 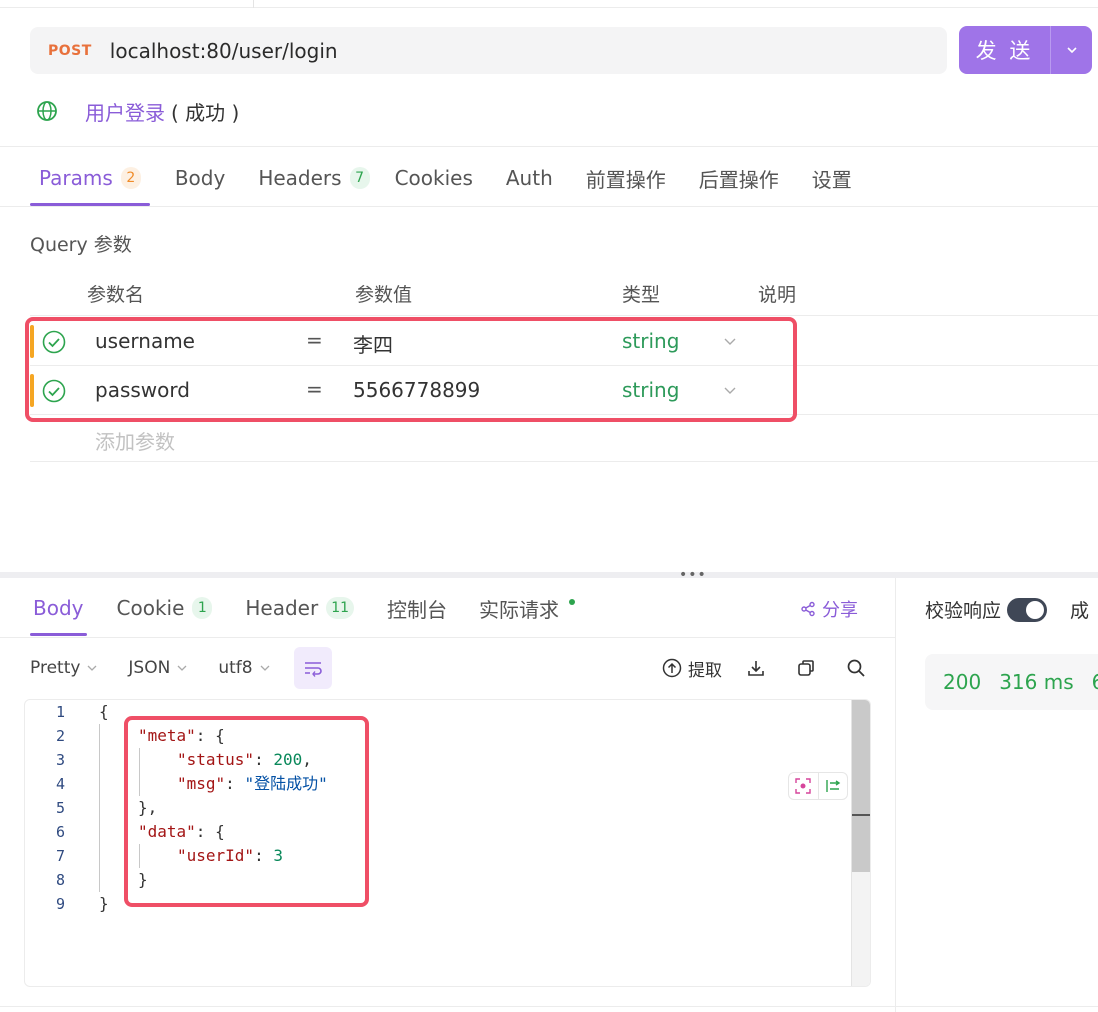 I want to click on response-stats: 200 316 ms 64, so click(x=1011, y=682).